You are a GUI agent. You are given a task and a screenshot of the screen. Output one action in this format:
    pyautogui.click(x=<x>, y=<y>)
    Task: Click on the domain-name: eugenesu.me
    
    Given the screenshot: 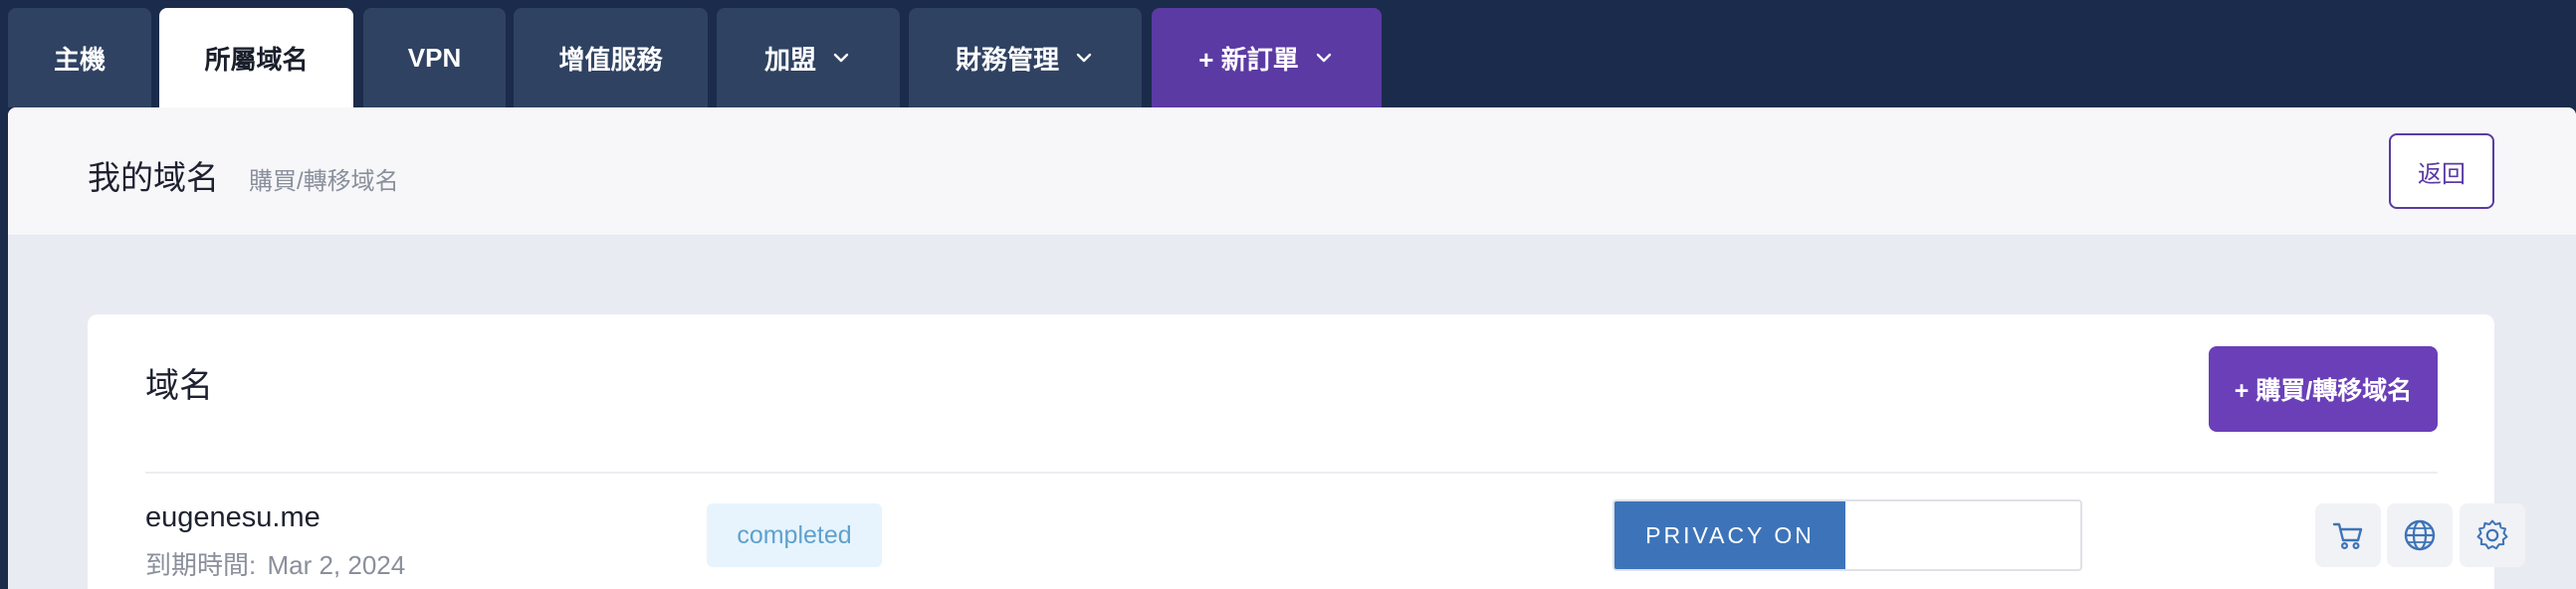 What is the action you would take?
    pyautogui.click(x=233, y=517)
    